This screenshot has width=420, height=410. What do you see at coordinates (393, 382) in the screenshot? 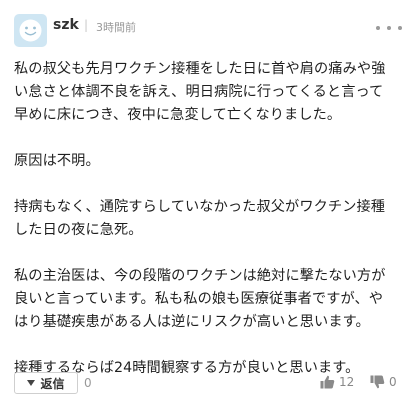
I see `dislike-count: 0` at bounding box center [393, 382].